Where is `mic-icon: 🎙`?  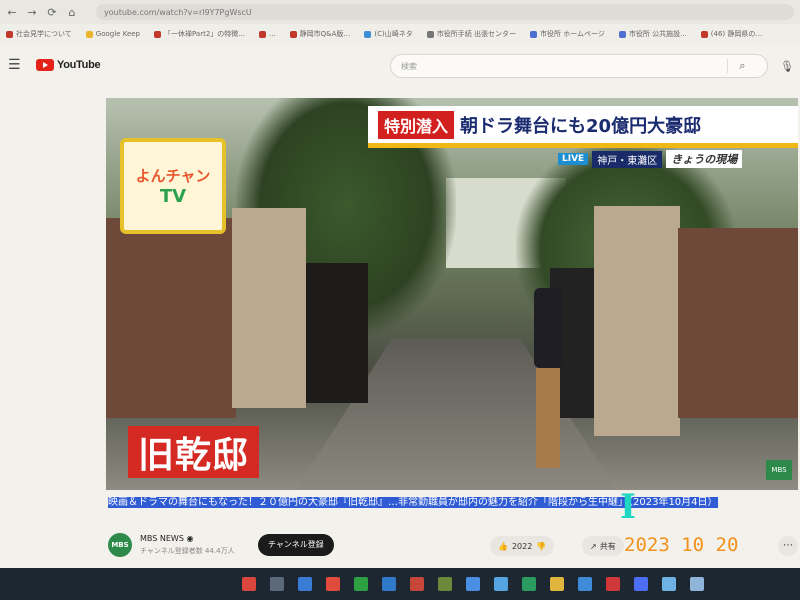
mic-icon: 🎙 is located at coordinates (787, 66).